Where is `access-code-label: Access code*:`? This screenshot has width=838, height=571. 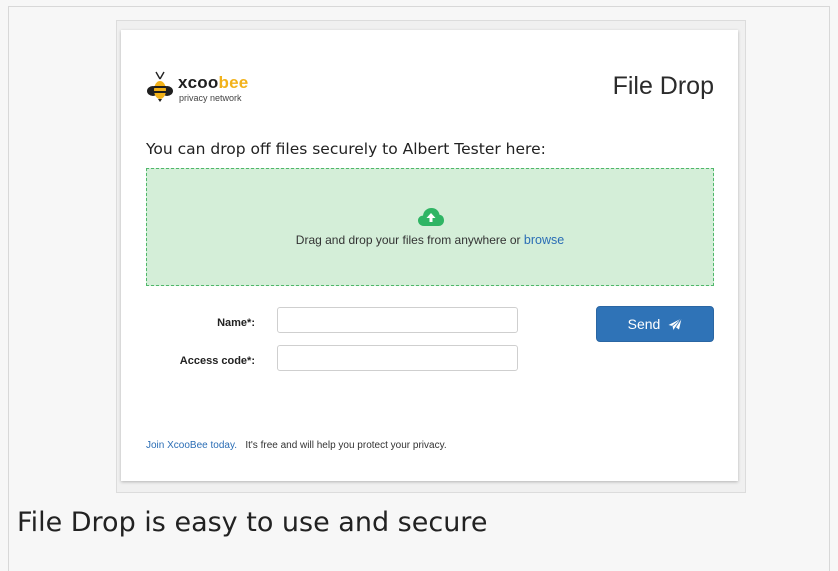 access-code-label: Access code*: is located at coordinates (217, 361).